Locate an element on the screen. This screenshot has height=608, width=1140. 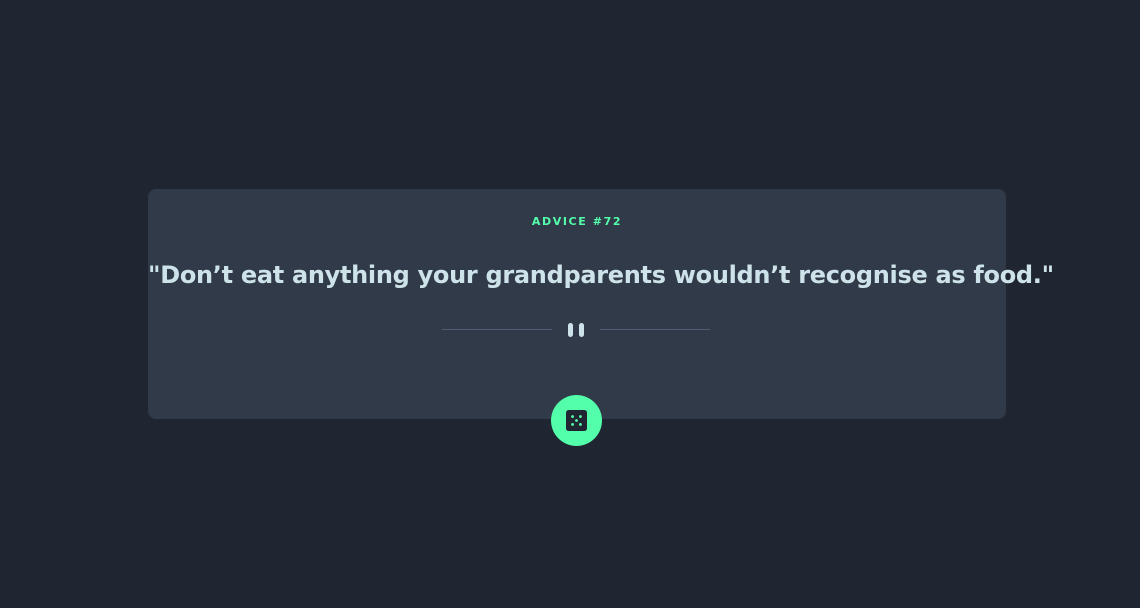
dice-icon is located at coordinates (576, 420).